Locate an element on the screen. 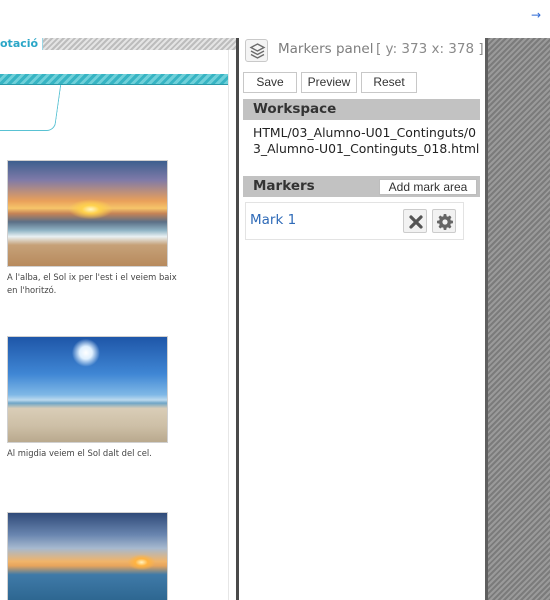  empty-canvas-area is located at coordinates (517, 319).